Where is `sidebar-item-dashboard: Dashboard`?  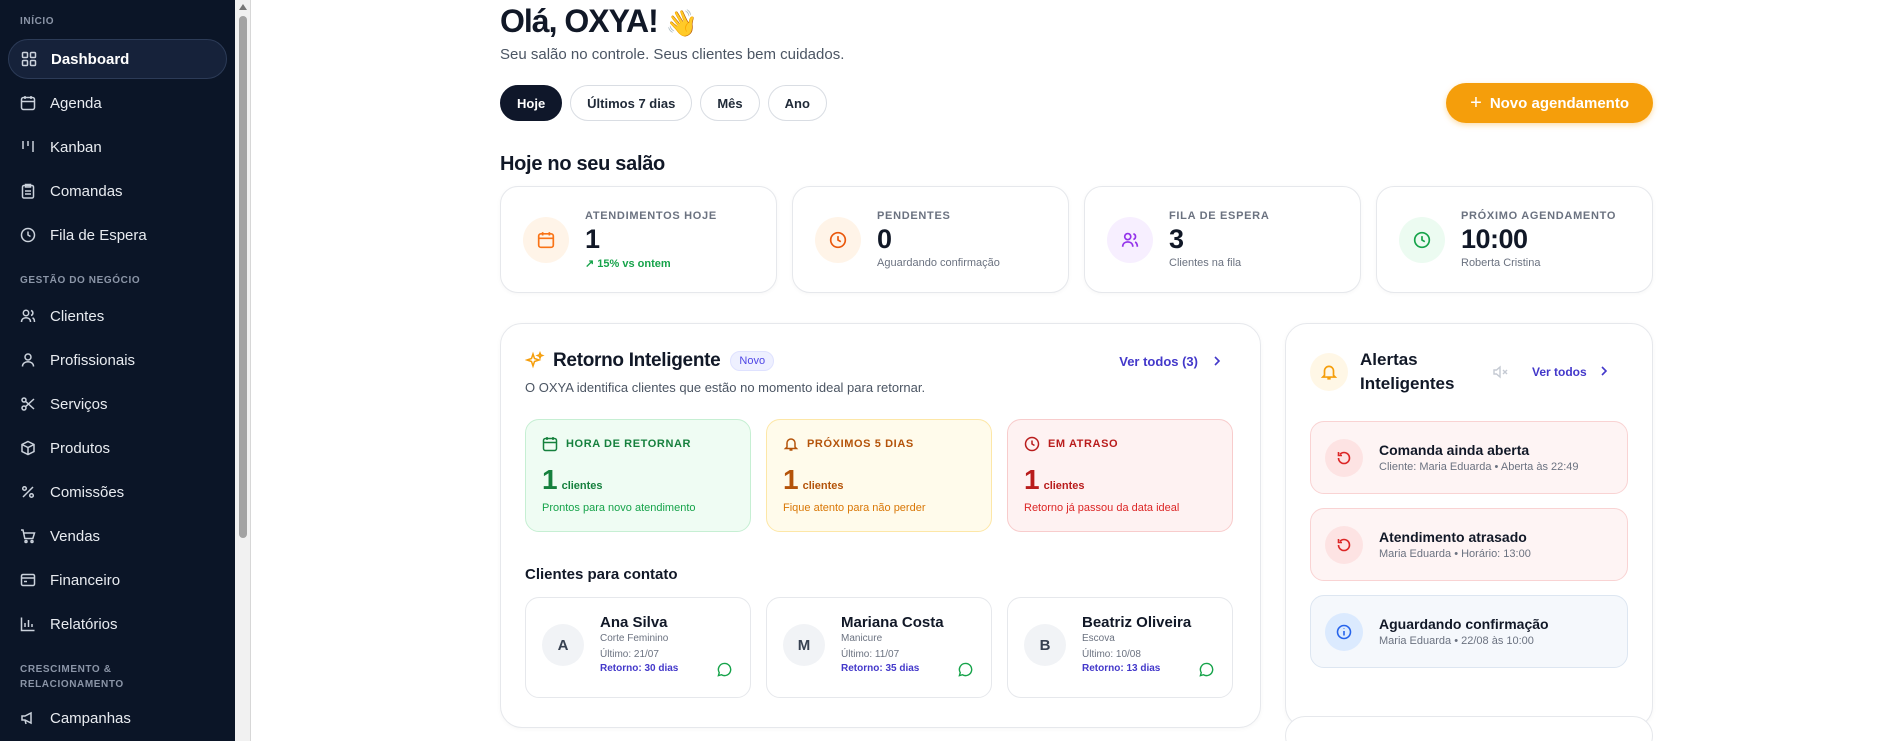 sidebar-item-dashboard: Dashboard is located at coordinates (117, 59).